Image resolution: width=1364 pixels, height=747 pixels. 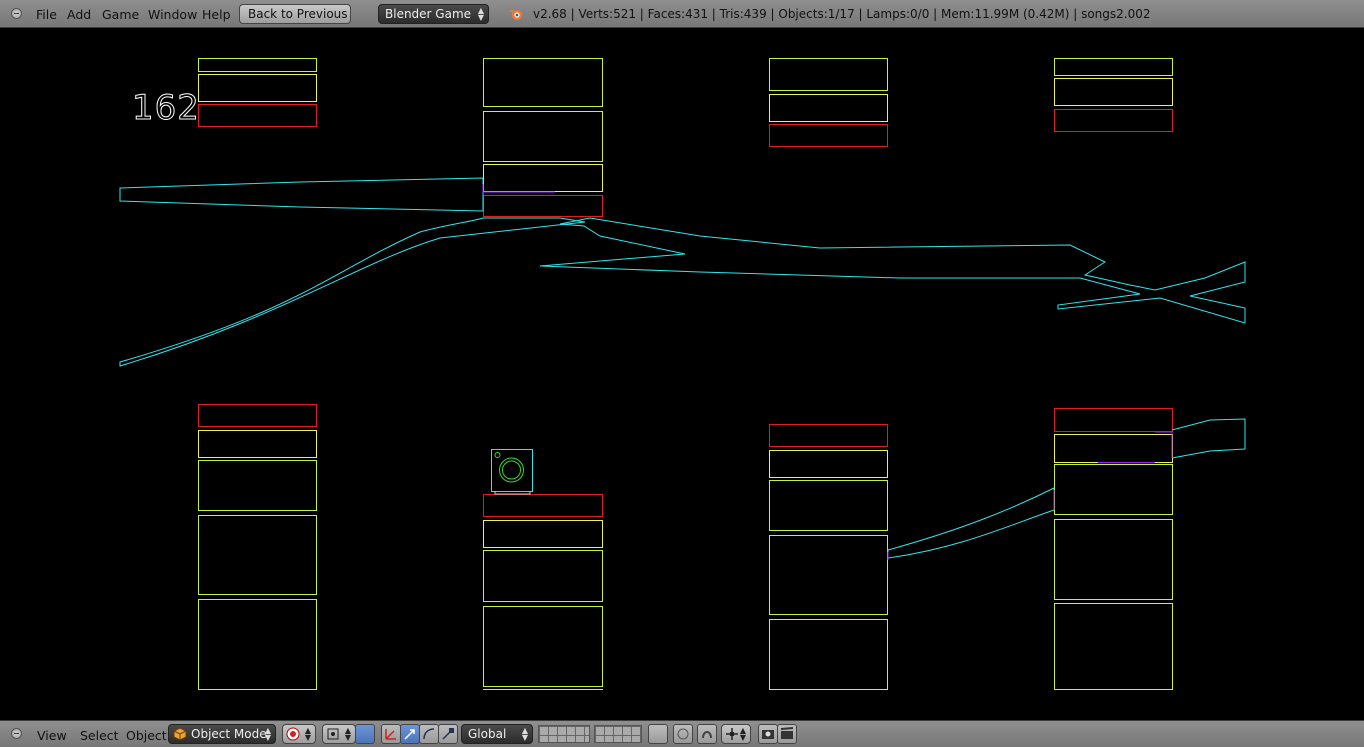 What do you see at coordinates (298, 14) in the screenshot?
I see `back-to-previous-label: Back to Previous` at bounding box center [298, 14].